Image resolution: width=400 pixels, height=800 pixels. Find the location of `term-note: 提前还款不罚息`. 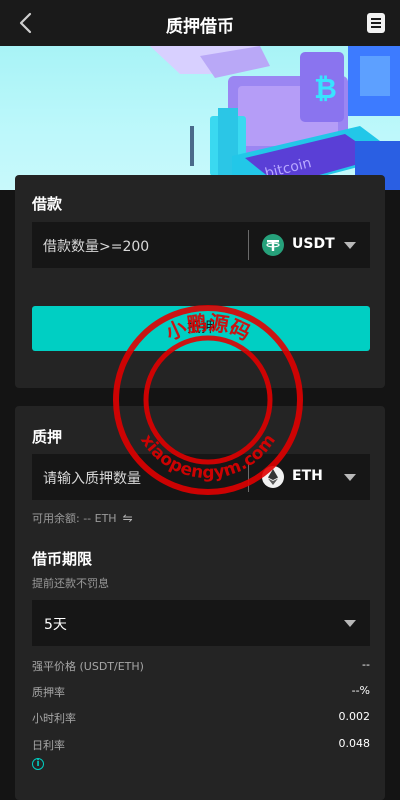

term-note: 提前还款不罚息 is located at coordinates (70, 583).